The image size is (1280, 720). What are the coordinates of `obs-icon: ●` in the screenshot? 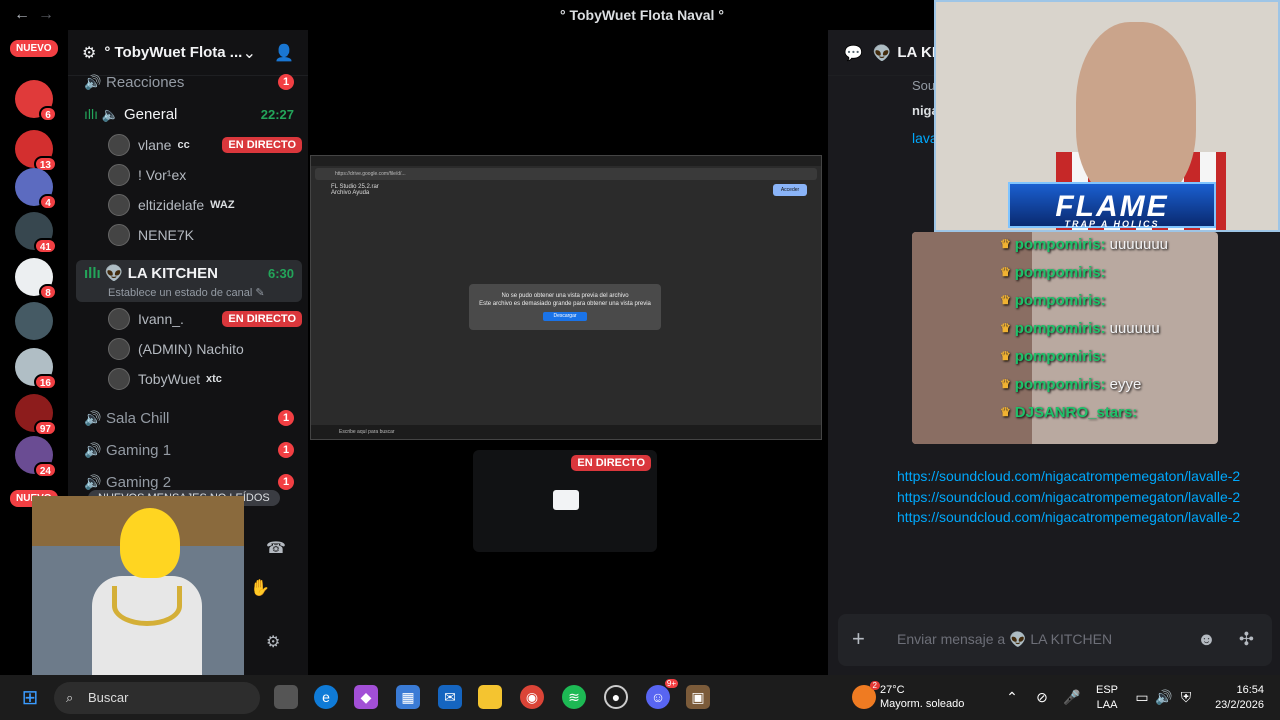 It's located at (616, 697).